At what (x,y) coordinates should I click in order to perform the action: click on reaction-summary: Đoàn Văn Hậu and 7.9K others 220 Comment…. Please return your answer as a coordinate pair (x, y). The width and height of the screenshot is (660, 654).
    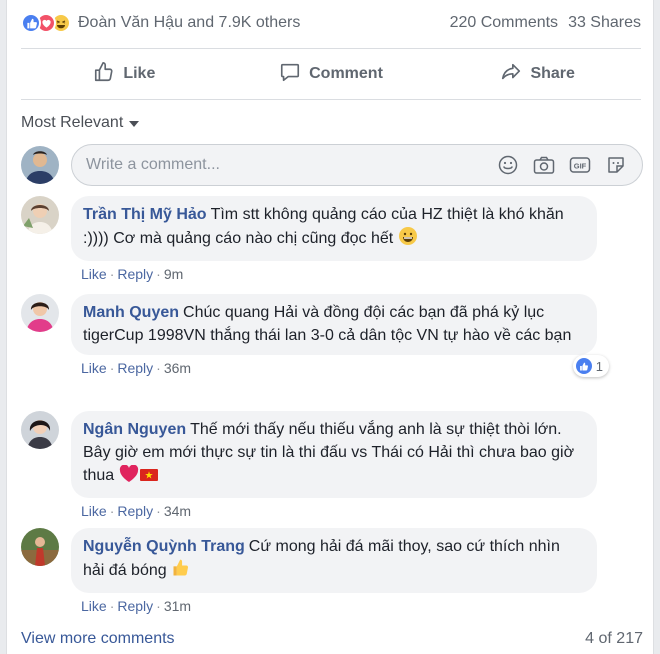
    Looking at the image, I should click on (331, 23).